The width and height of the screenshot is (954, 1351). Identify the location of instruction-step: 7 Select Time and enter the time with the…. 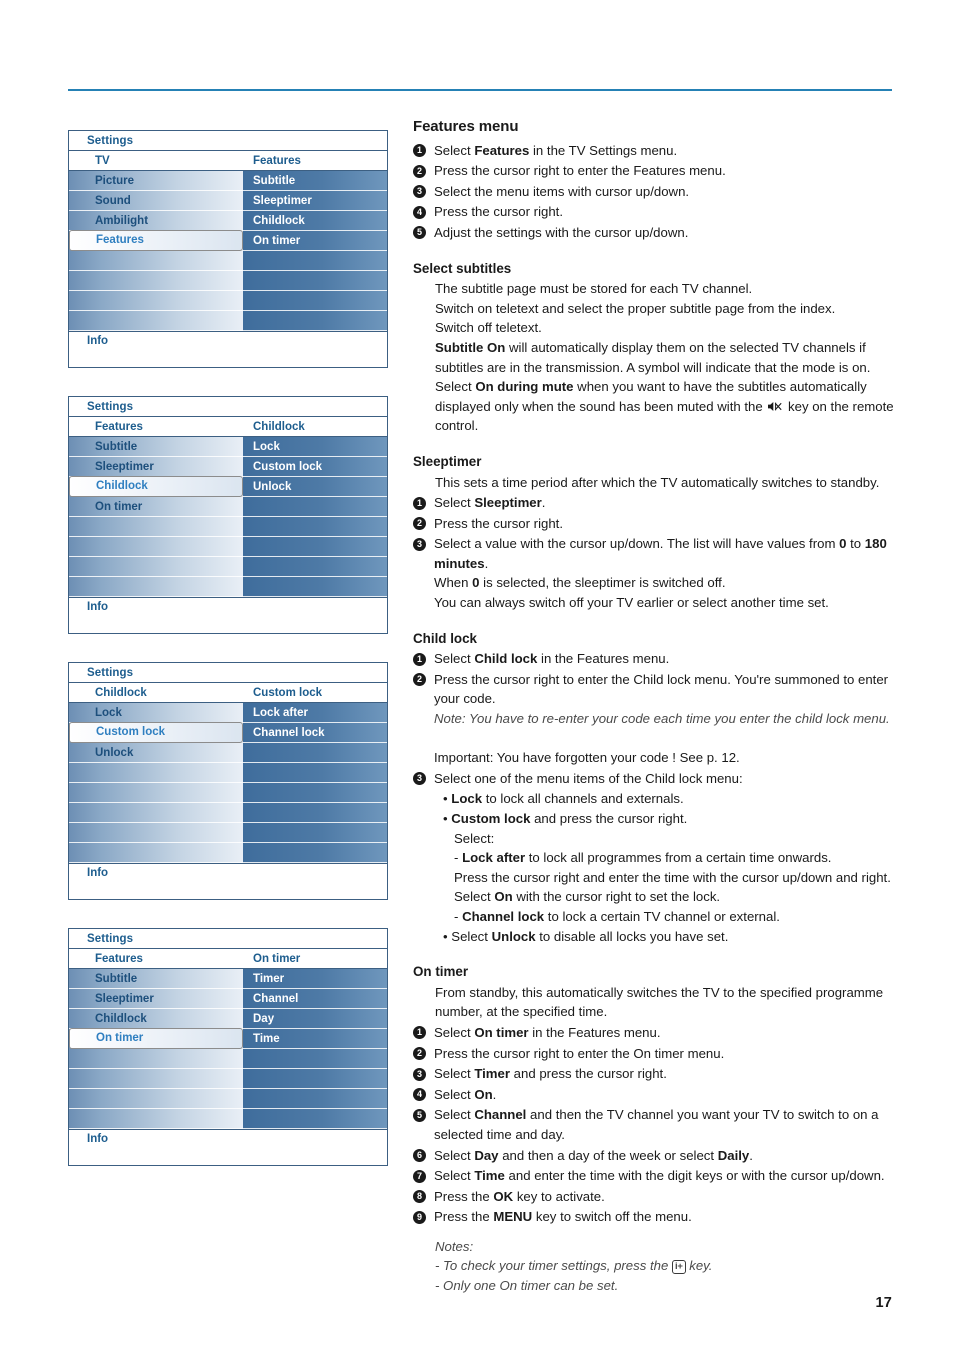
(656, 1176).